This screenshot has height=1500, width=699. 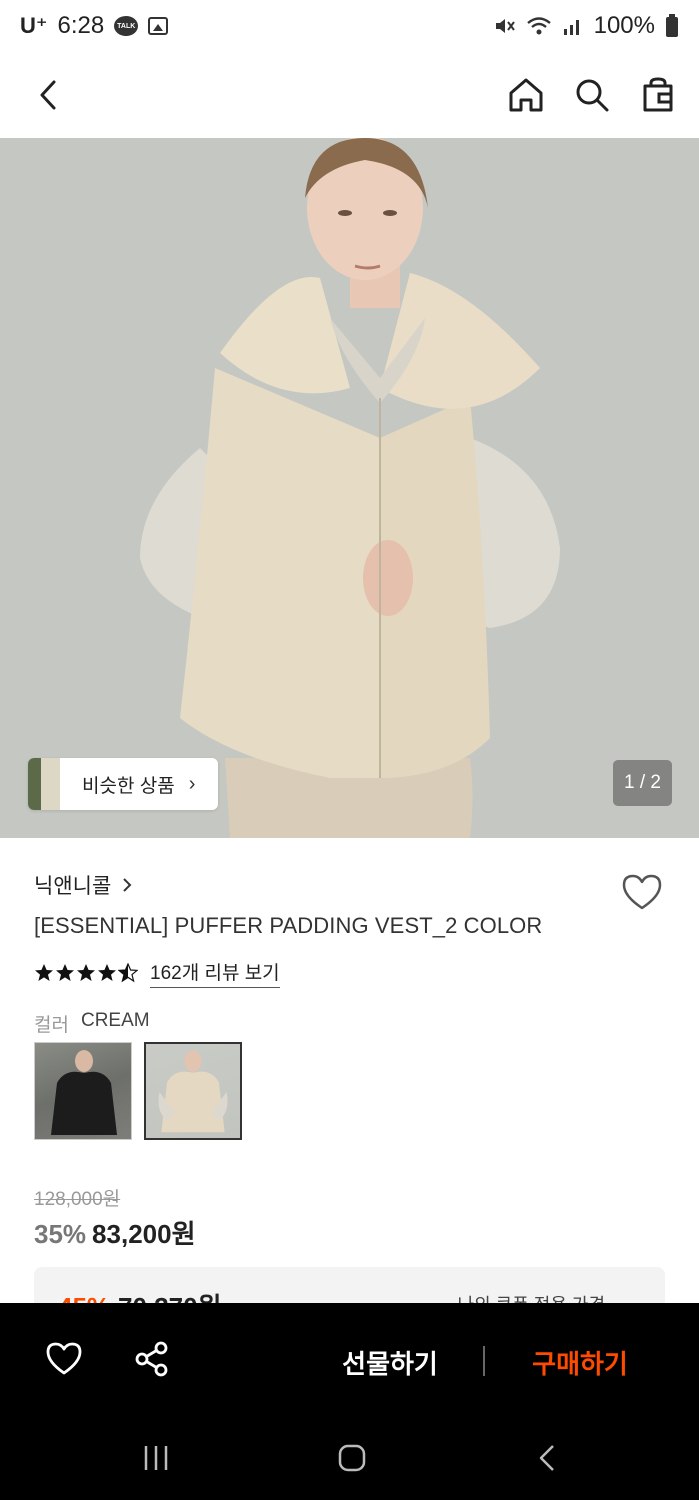 I want to click on talk-icon: TALK, so click(x=126, y=26).